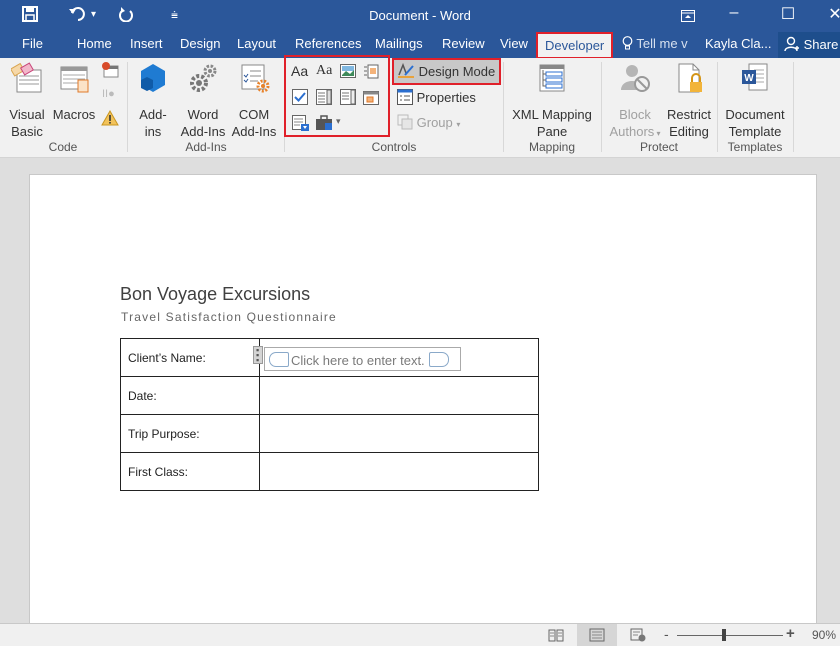 The image size is (840, 646). Describe the element at coordinates (666, 634) in the screenshot. I see `zoom-out-button: -` at that location.